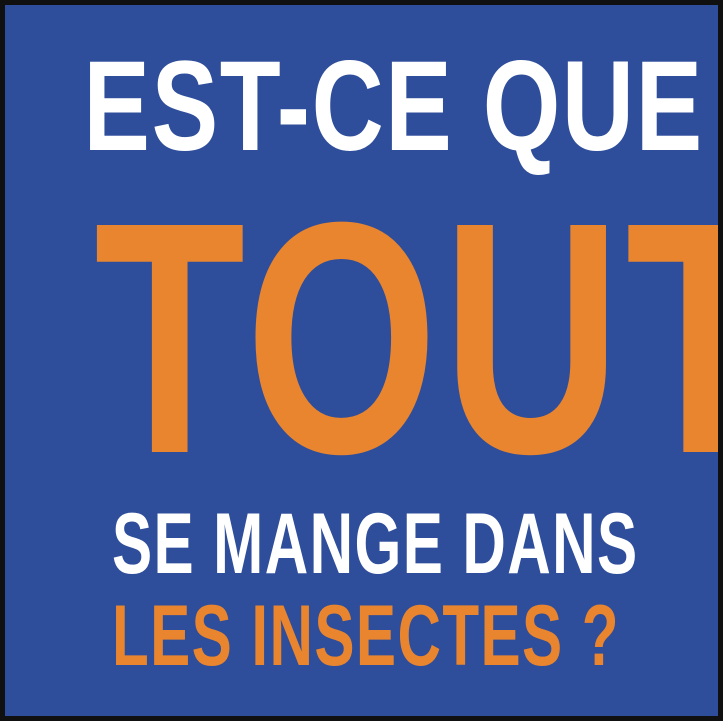  Describe the element at coordinates (375, 544) in the screenshot. I see `headline-line-3: SE MANGE DANS` at that location.